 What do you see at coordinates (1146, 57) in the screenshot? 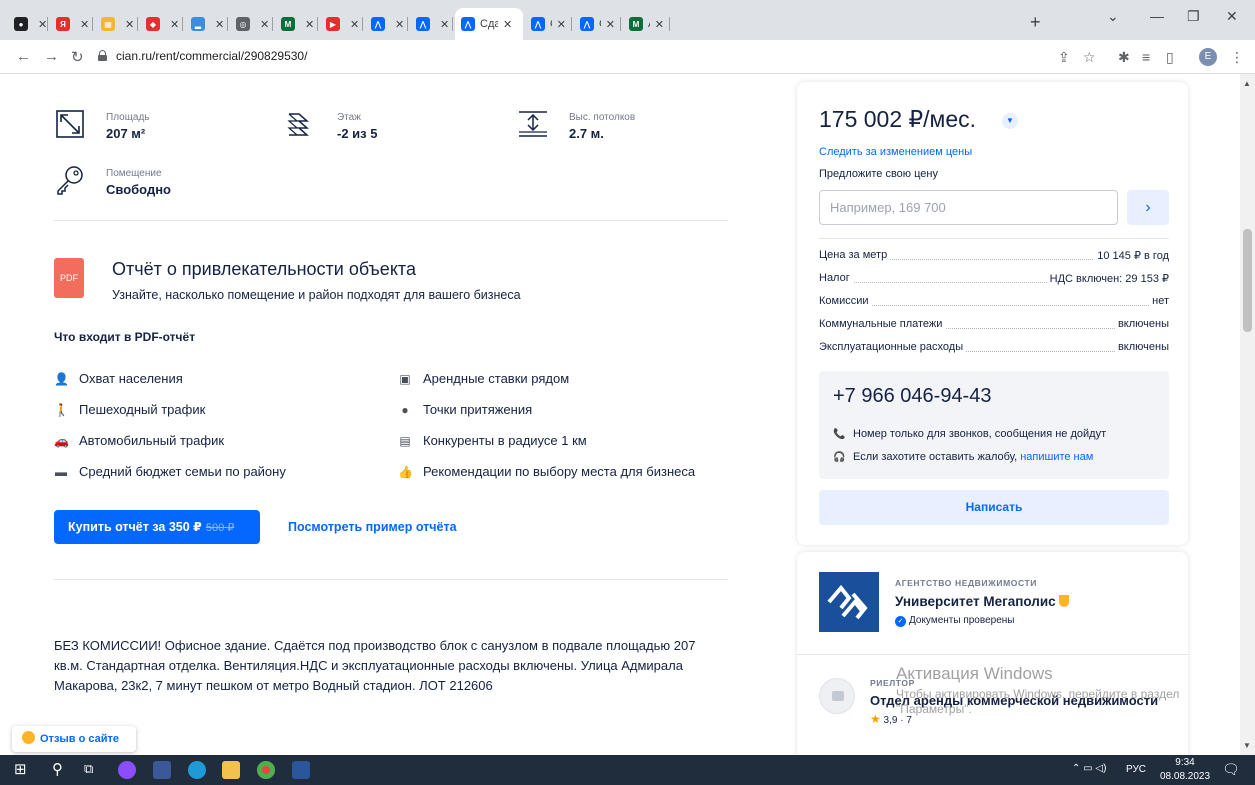
I see `reading-list-icon: ≡` at bounding box center [1146, 57].